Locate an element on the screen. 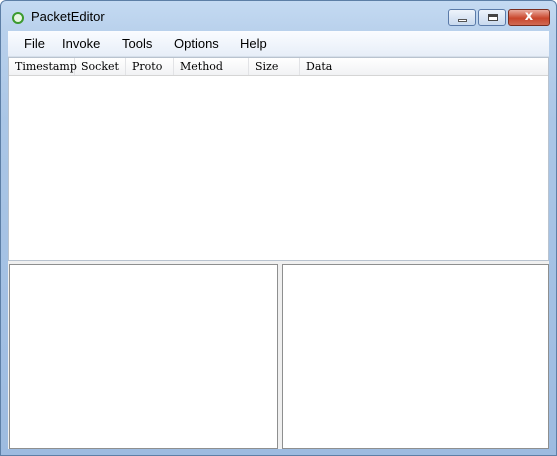  minimize-button is located at coordinates (462, 17).